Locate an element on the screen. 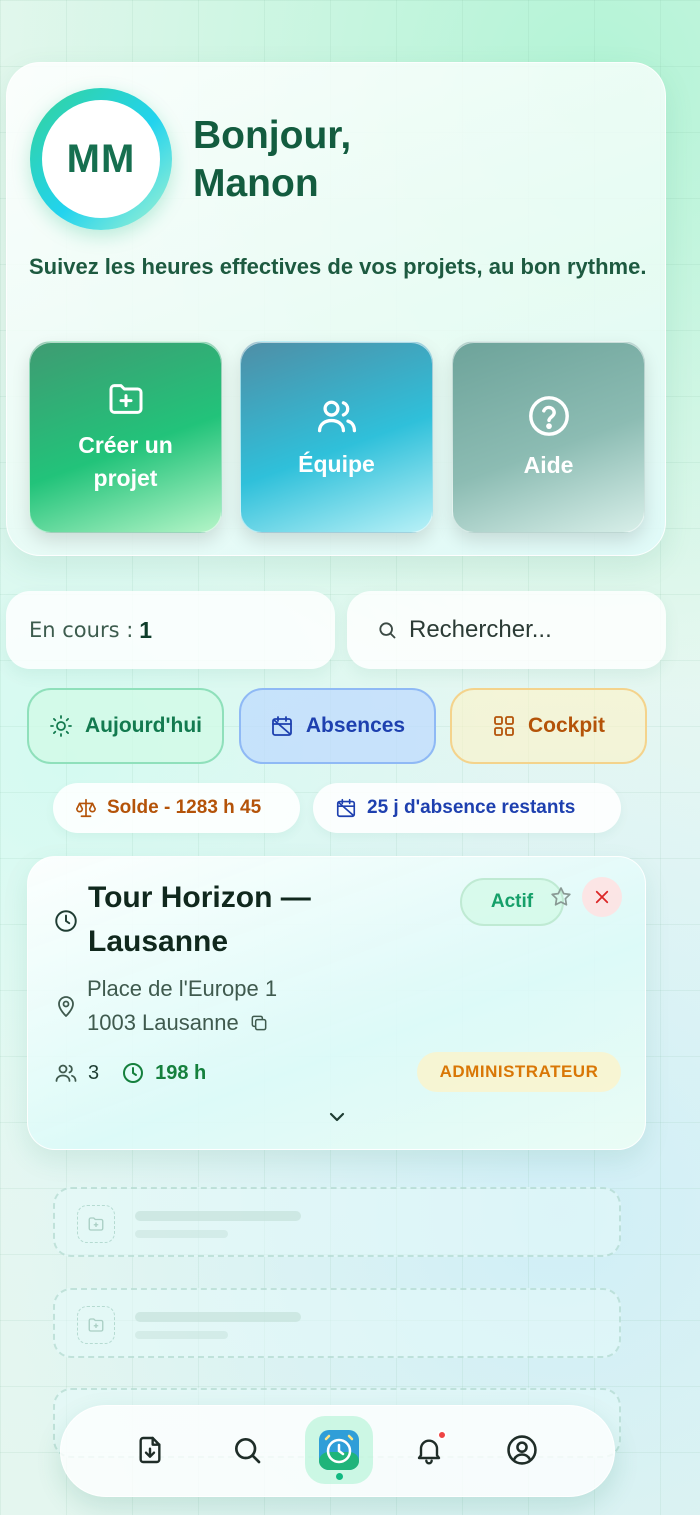 The image size is (700, 1515). favorite-button is located at coordinates (561, 897).